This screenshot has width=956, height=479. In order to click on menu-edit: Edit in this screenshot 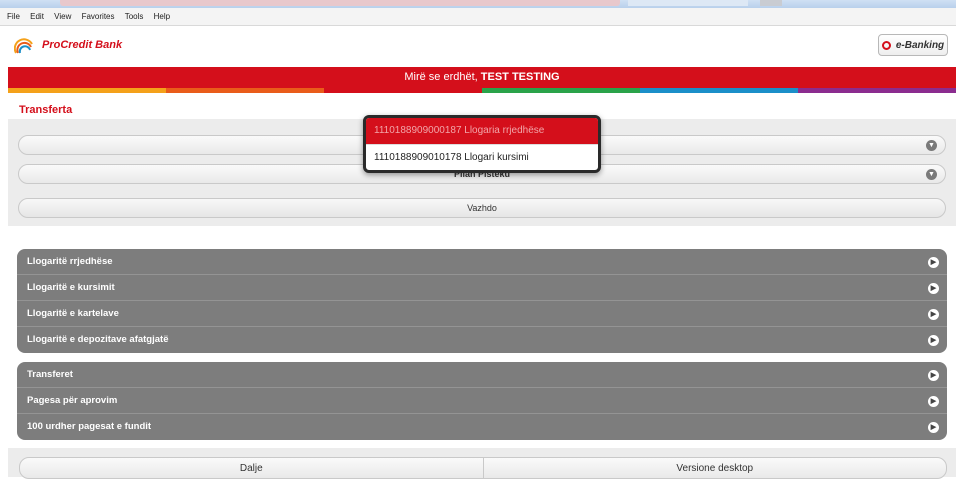, I will do `click(37, 17)`.